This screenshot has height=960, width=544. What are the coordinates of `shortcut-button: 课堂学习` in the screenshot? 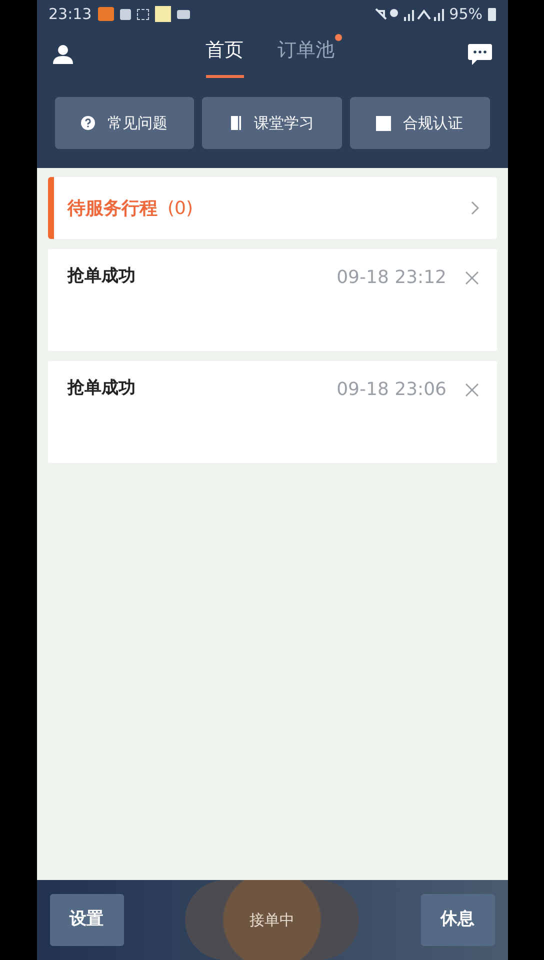 It's located at (272, 123).